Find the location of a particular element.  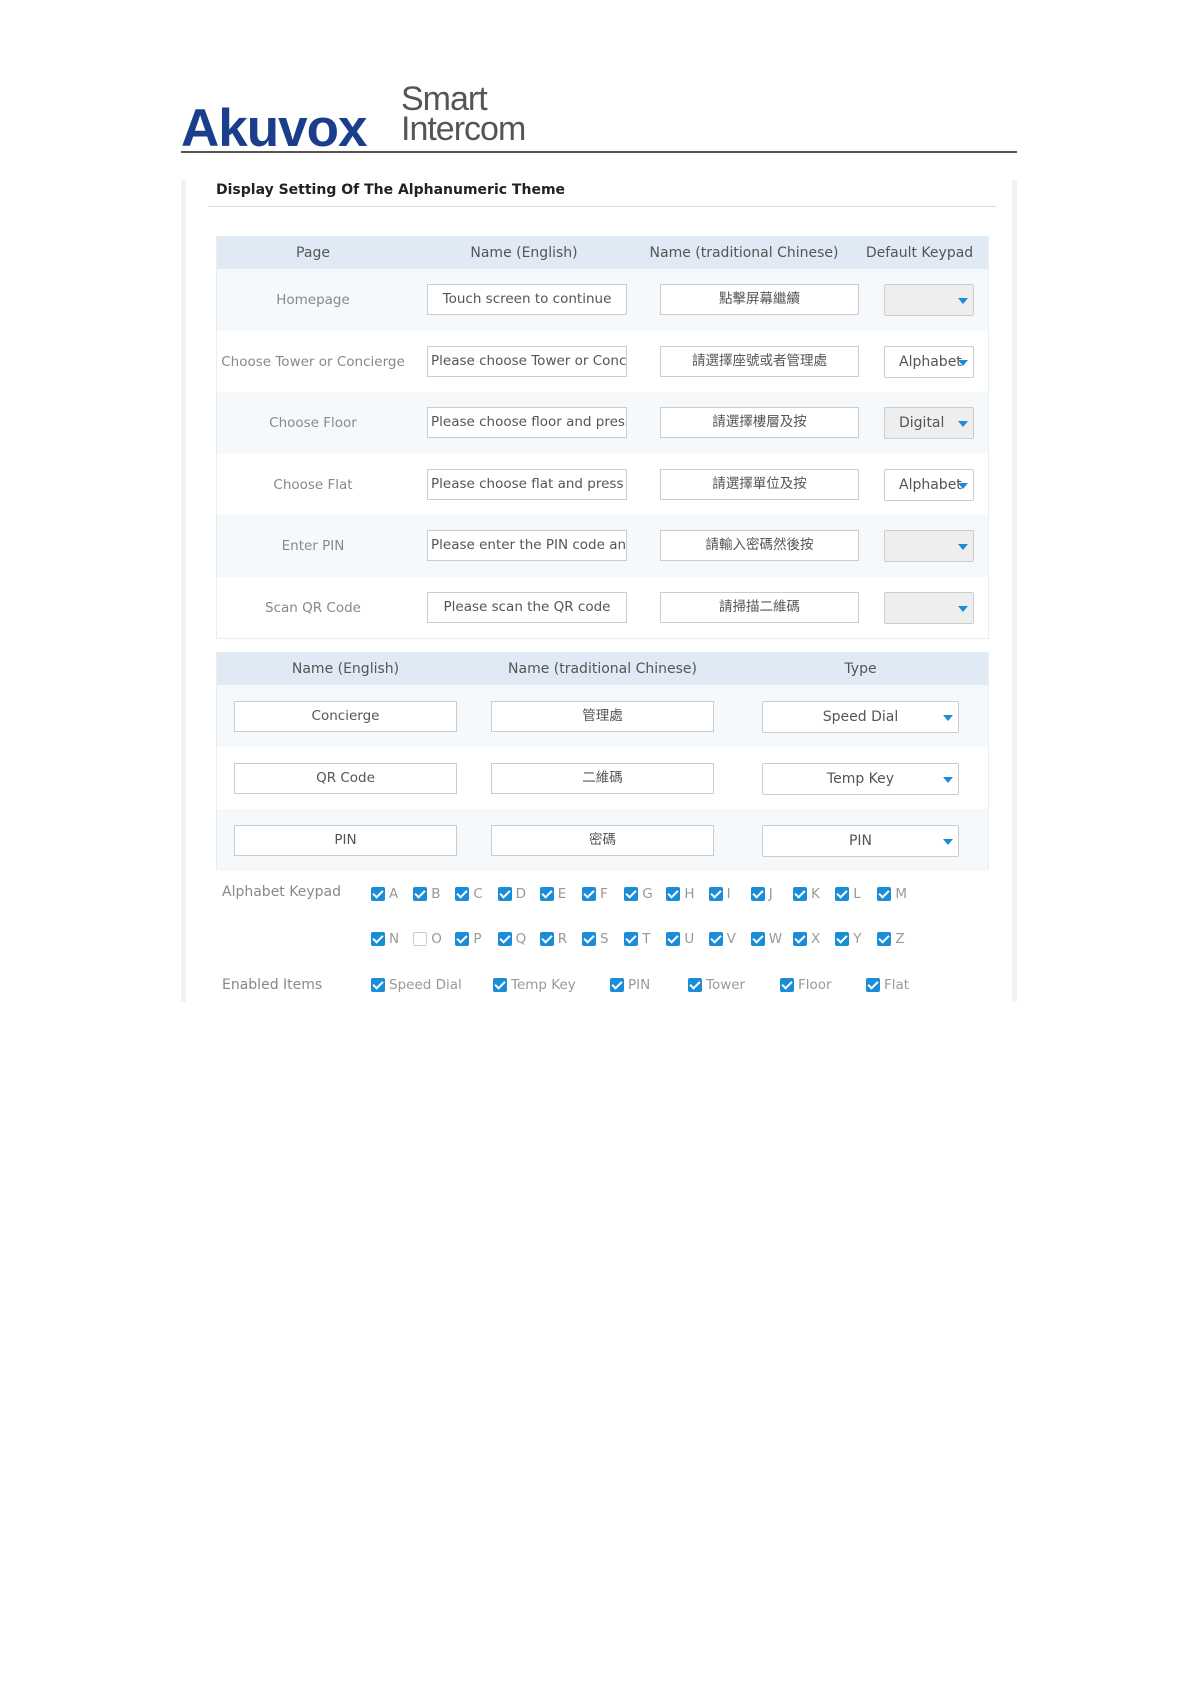

letter-checkbox: Q is located at coordinates (512, 939).